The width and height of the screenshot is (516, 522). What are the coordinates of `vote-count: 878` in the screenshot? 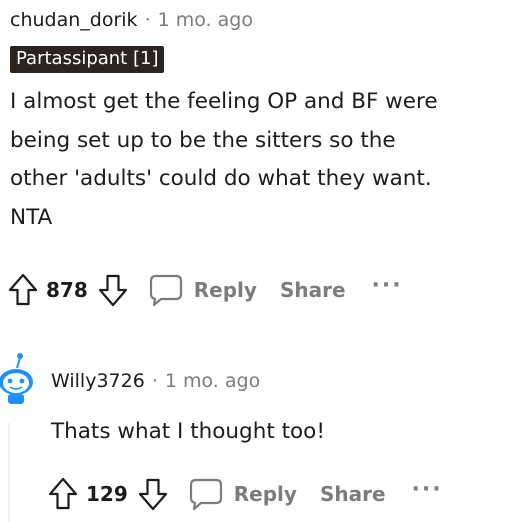 It's located at (67, 290).